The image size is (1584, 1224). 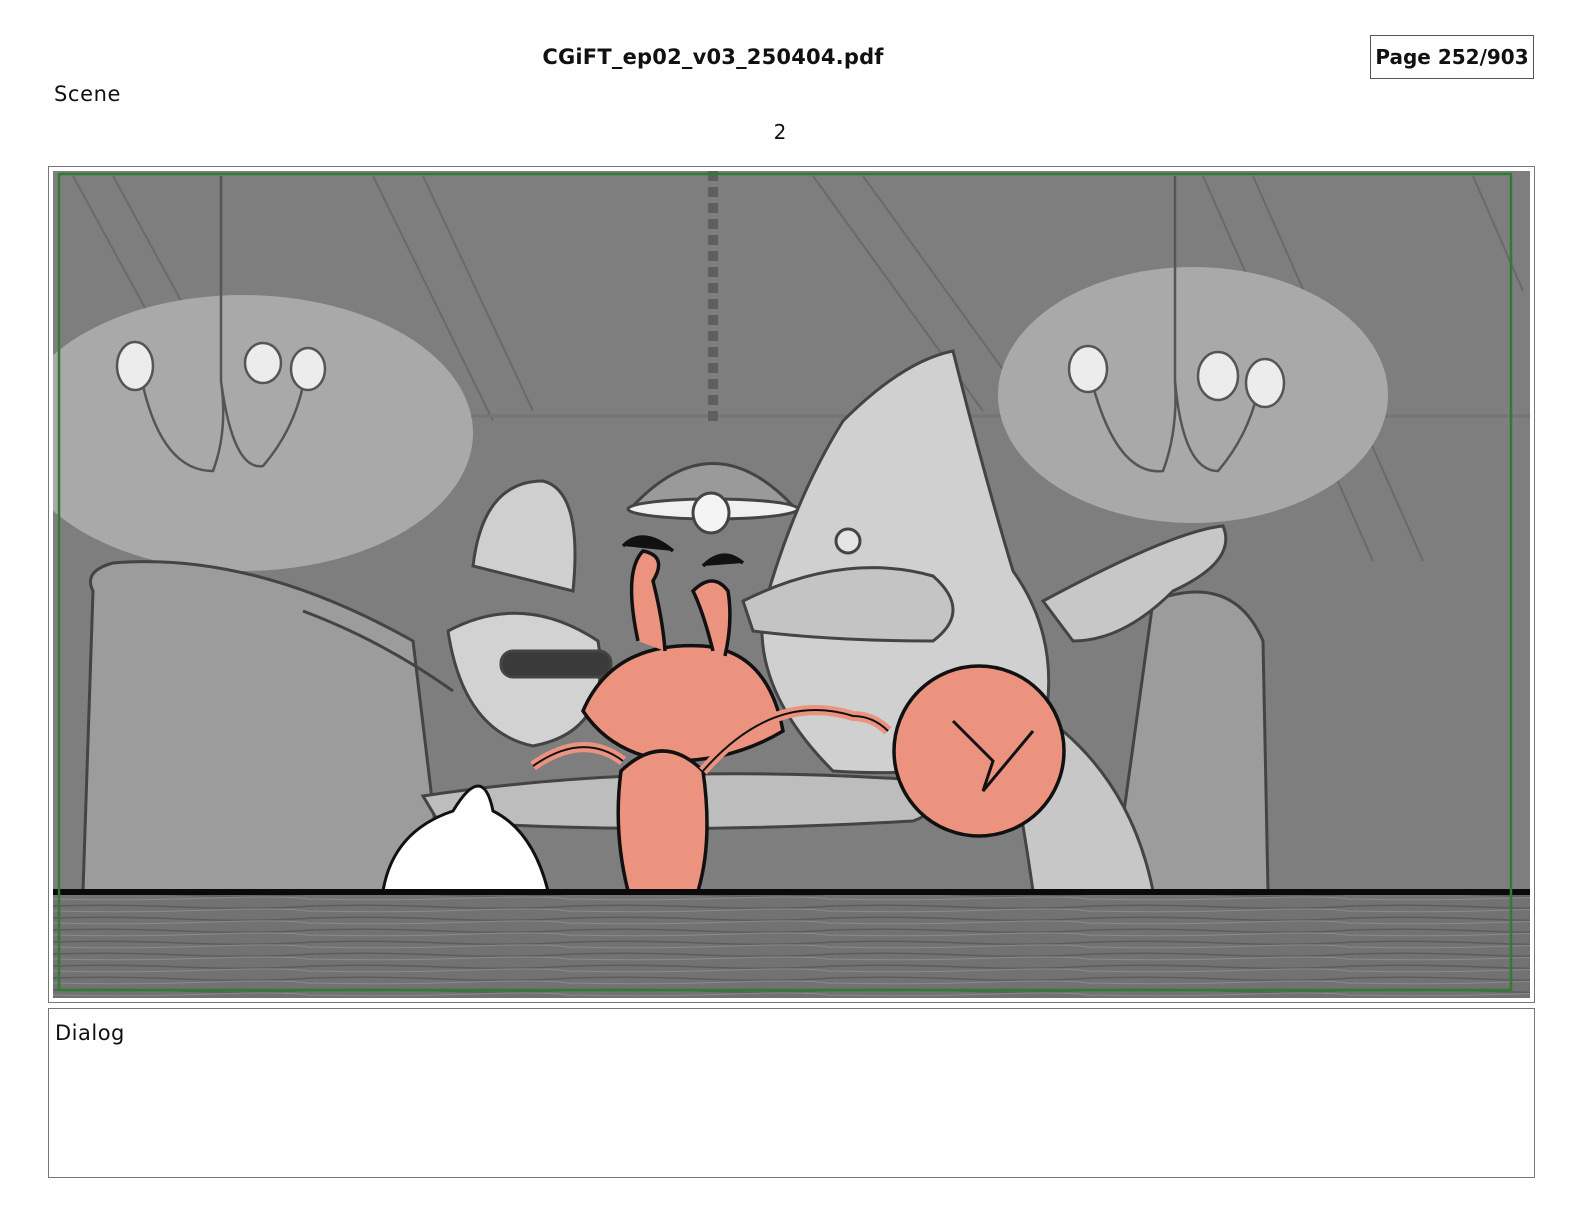 What do you see at coordinates (791, 946) in the screenshot?
I see `wood-counter` at bounding box center [791, 946].